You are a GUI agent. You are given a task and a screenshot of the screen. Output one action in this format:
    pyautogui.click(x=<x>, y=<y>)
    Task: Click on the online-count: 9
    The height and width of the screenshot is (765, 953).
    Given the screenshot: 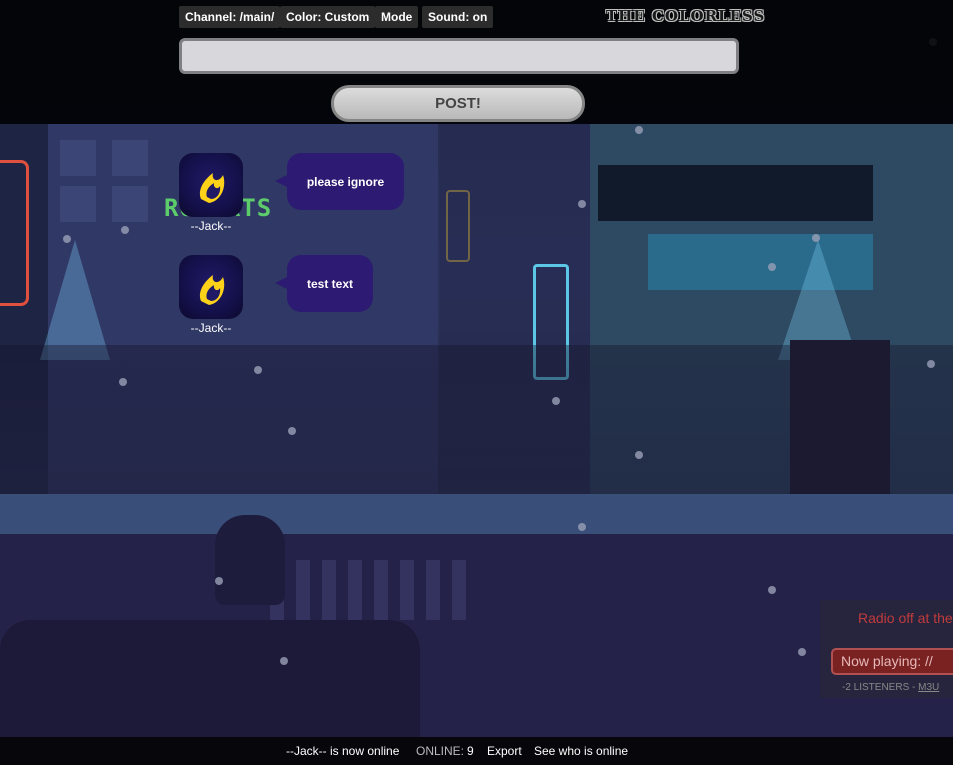 What is the action you would take?
    pyautogui.click(x=470, y=751)
    